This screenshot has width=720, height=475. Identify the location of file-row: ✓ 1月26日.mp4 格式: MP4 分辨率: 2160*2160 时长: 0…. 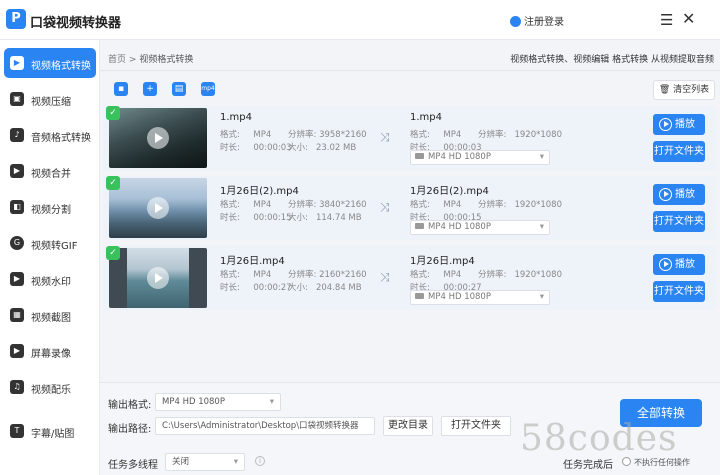
(410, 278).